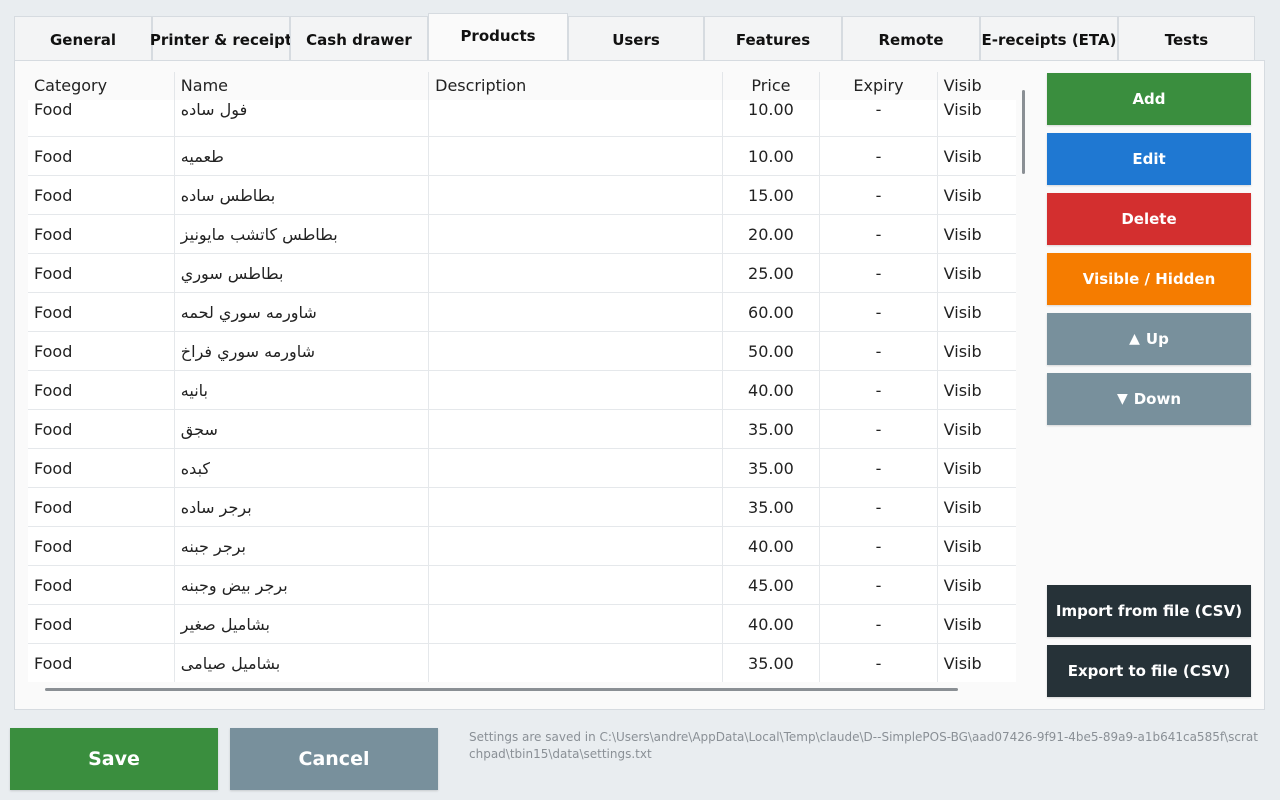 This screenshot has width=1280, height=800. I want to click on save-button: Save, so click(114, 759).